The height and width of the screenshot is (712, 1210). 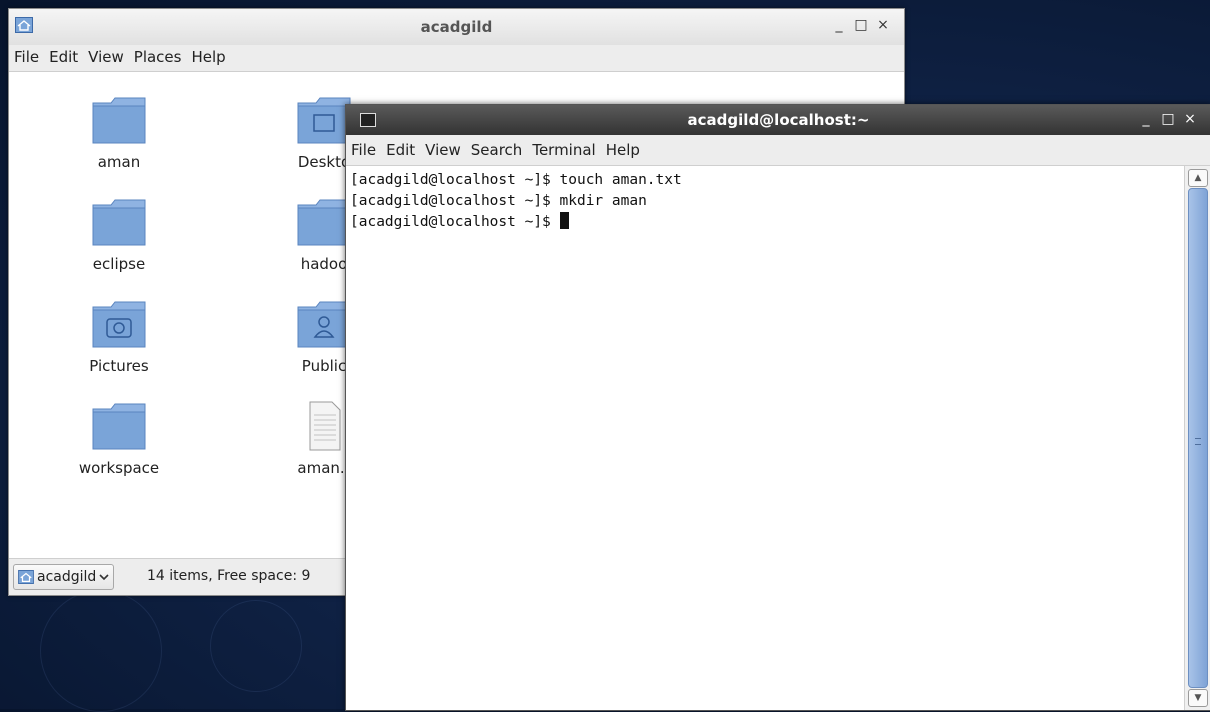 I want to click on desktop-folder-icon, so click(x=324, y=120).